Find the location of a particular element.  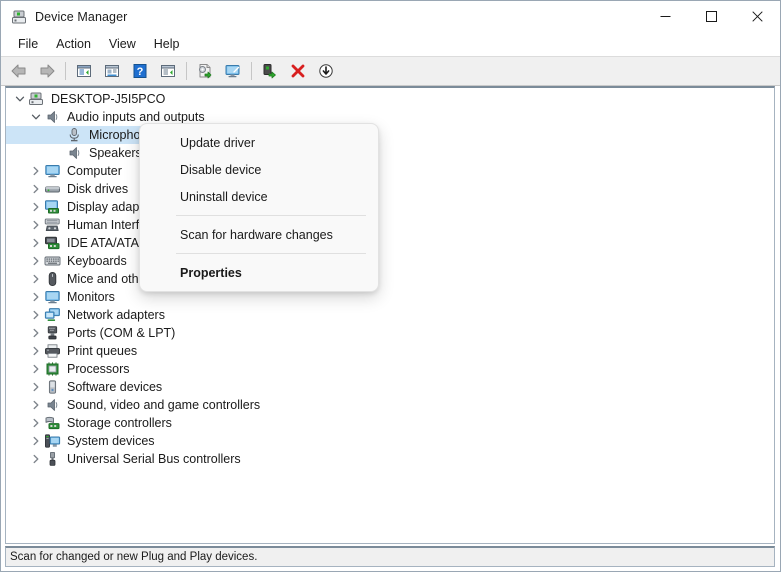

tree-node-audio: Audio inputs and outputs is located at coordinates (390, 117).